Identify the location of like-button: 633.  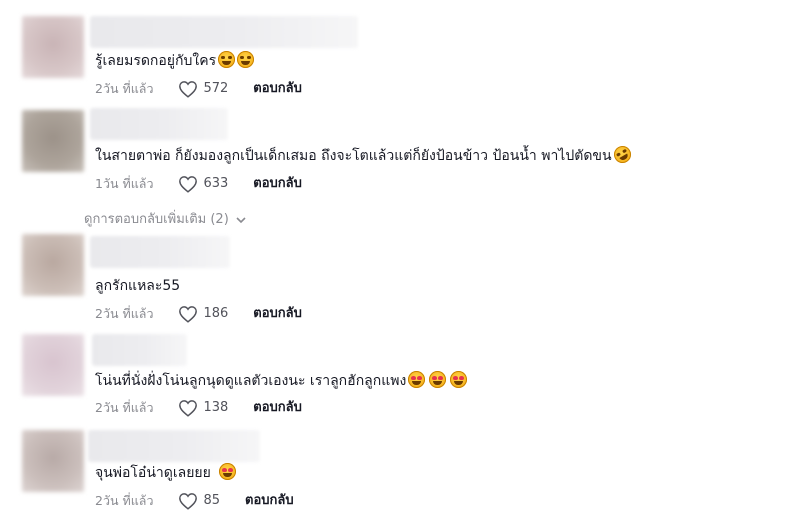
(203, 184).